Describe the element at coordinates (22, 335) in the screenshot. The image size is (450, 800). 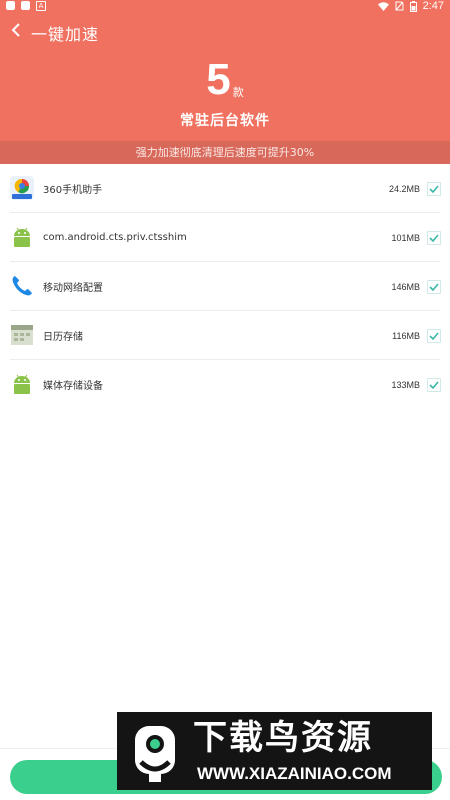
I see `calendar-storage-icon` at that location.